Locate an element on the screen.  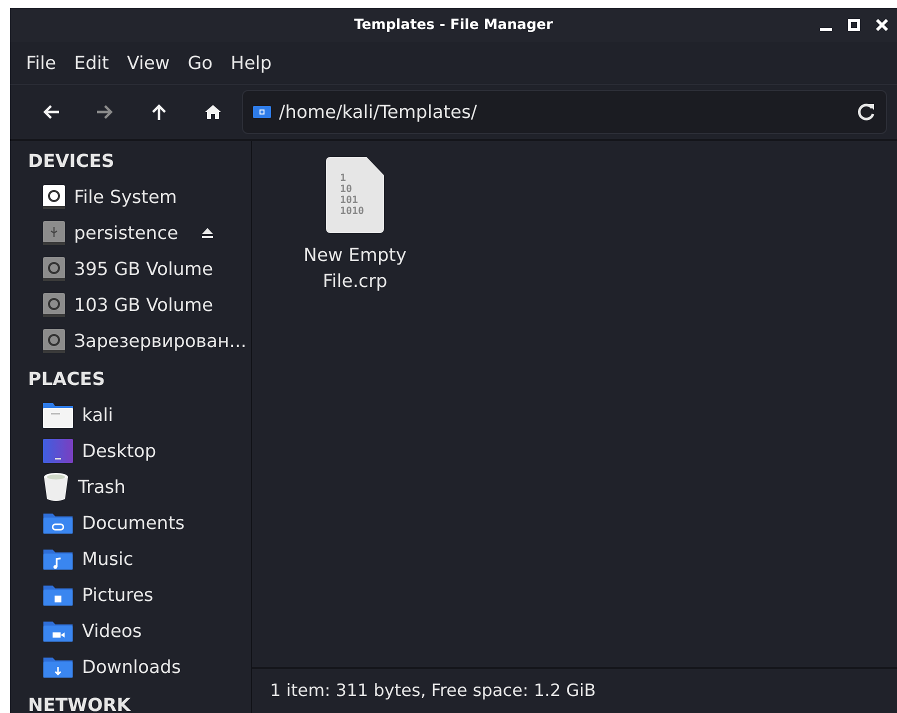
sidebar-item: 395 GB Volume is located at coordinates (139, 269).